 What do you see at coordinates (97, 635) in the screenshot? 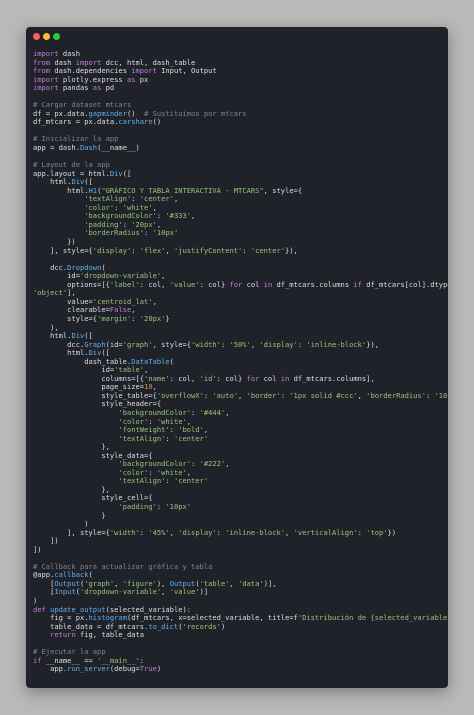
I see `code-line: return fig, table_data` at bounding box center [97, 635].